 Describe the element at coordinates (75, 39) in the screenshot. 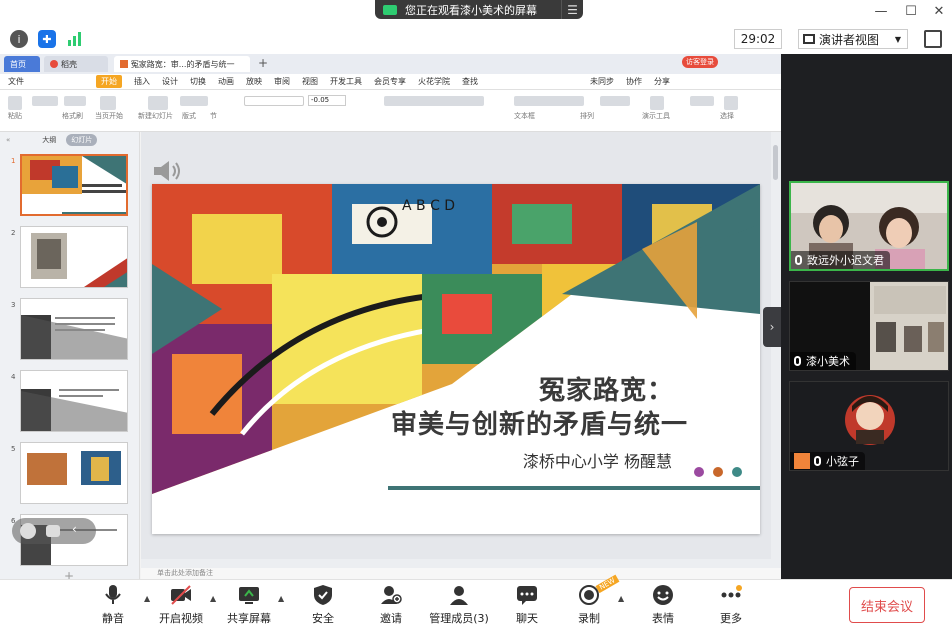

I see `signal-icon` at that location.